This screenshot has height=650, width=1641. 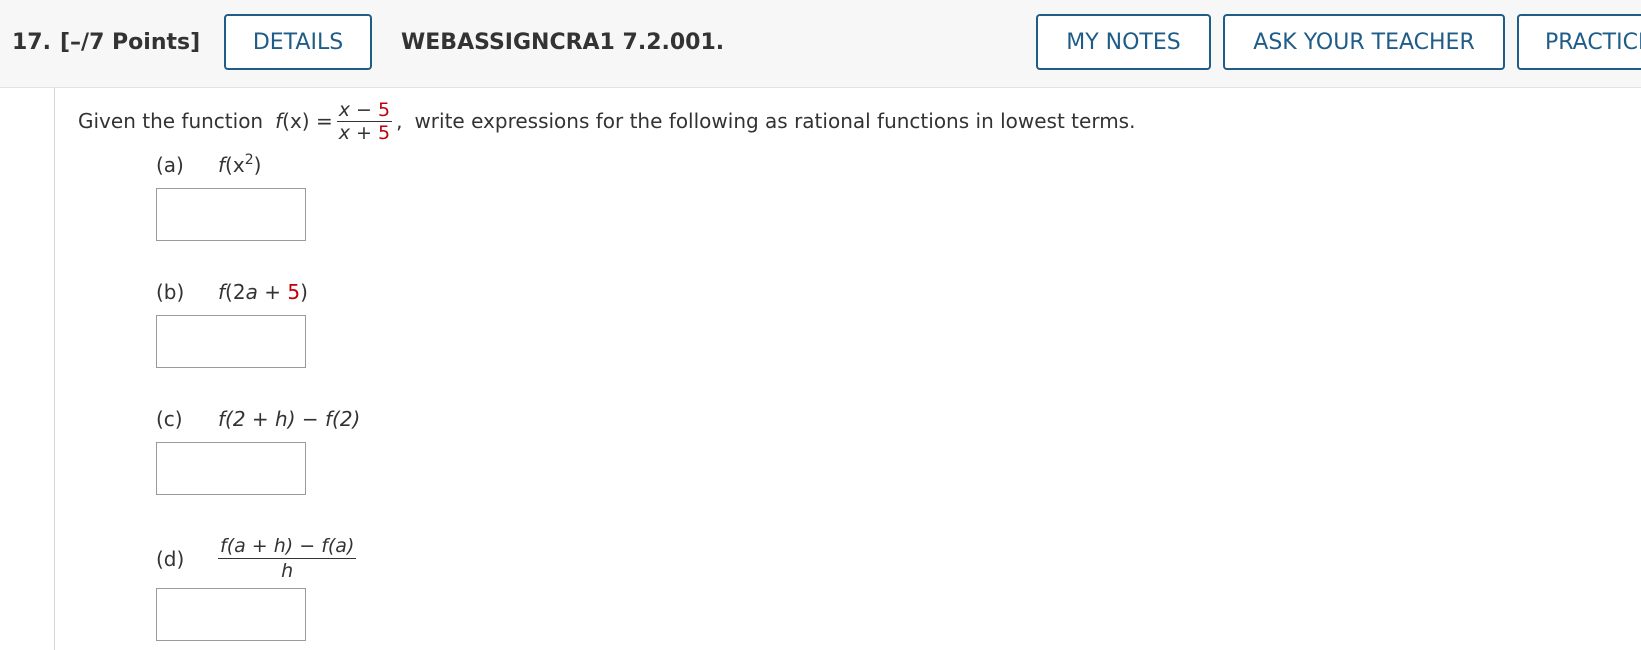 What do you see at coordinates (231, 468) in the screenshot?
I see `part-c-answer-input` at bounding box center [231, 468].